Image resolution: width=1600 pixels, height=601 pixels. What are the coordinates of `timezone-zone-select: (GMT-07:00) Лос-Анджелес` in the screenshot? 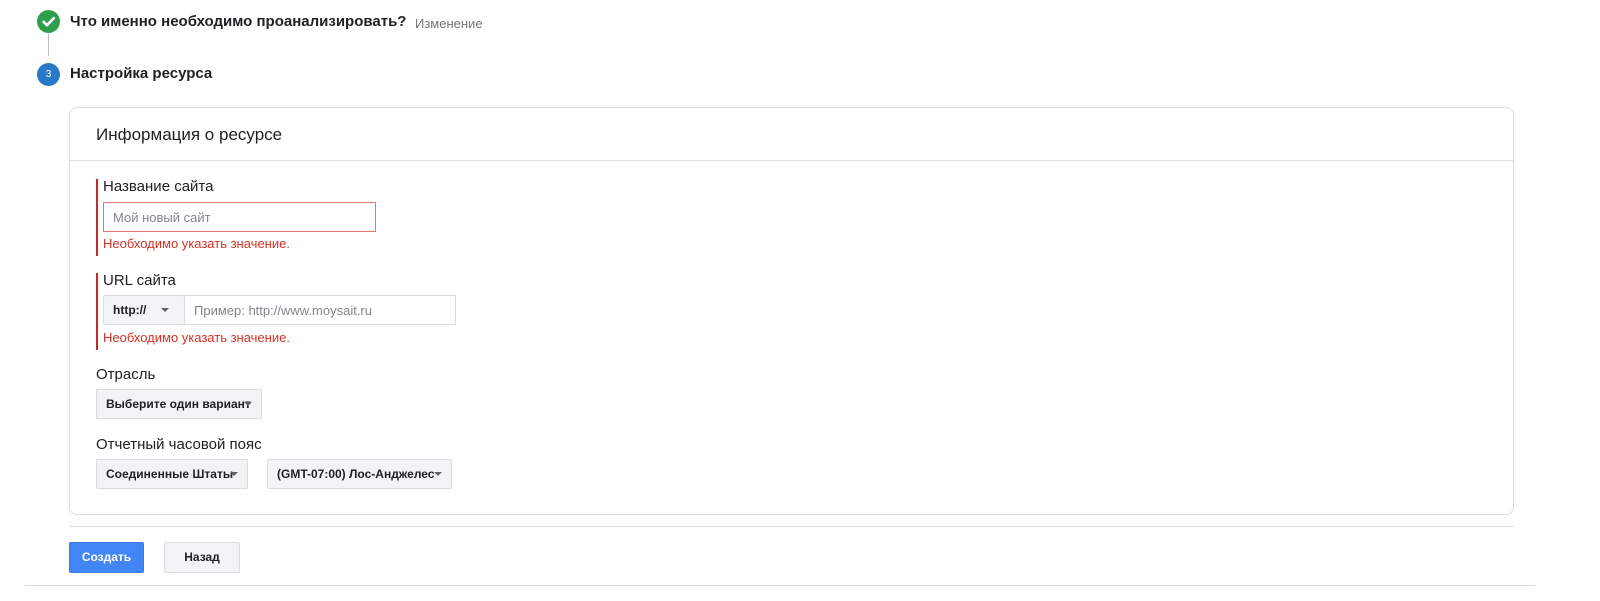 It's located at (359, 474).